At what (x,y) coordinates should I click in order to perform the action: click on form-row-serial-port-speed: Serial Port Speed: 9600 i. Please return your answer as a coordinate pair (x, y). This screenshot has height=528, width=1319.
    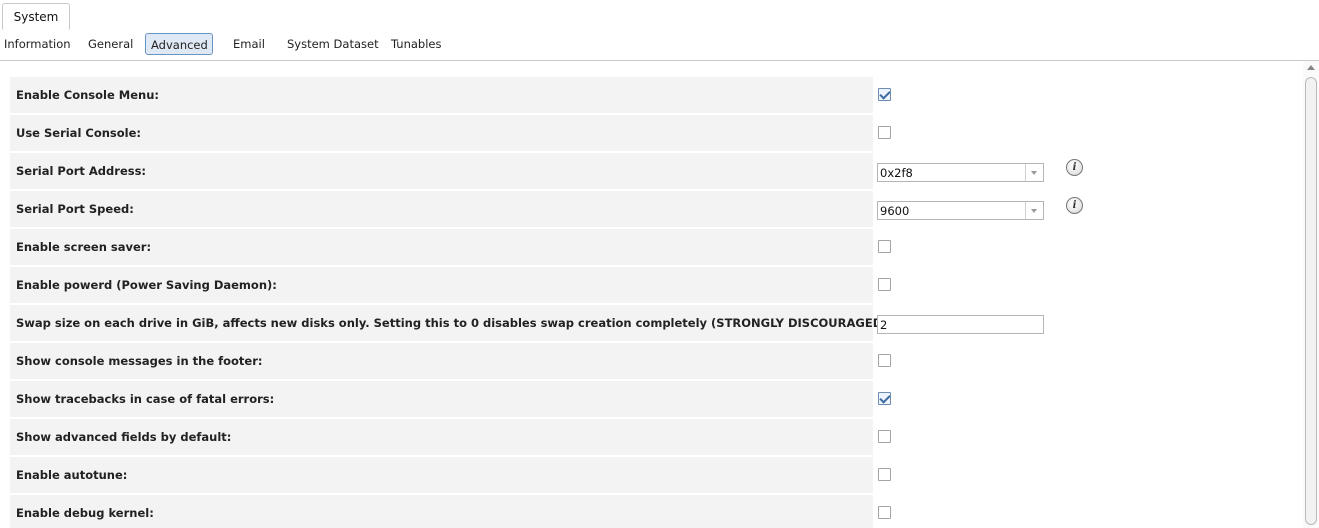
    Looking at the image, I should click on (650, 209).